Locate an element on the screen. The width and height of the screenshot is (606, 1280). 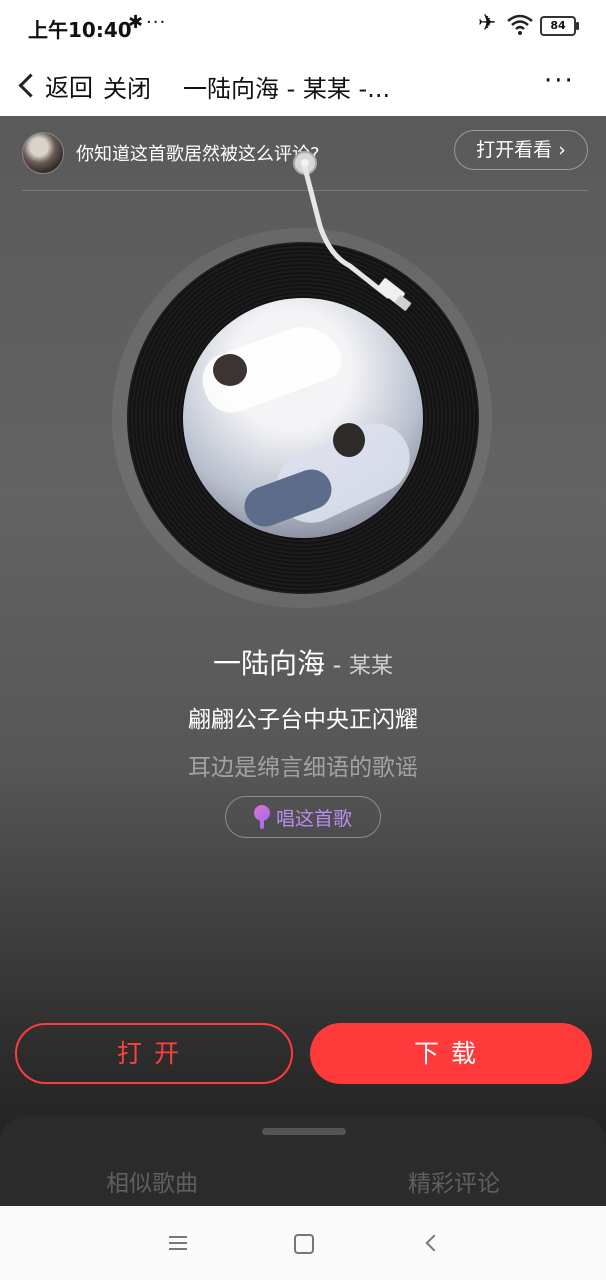
home-icon is located at coordinates (304, 1244).